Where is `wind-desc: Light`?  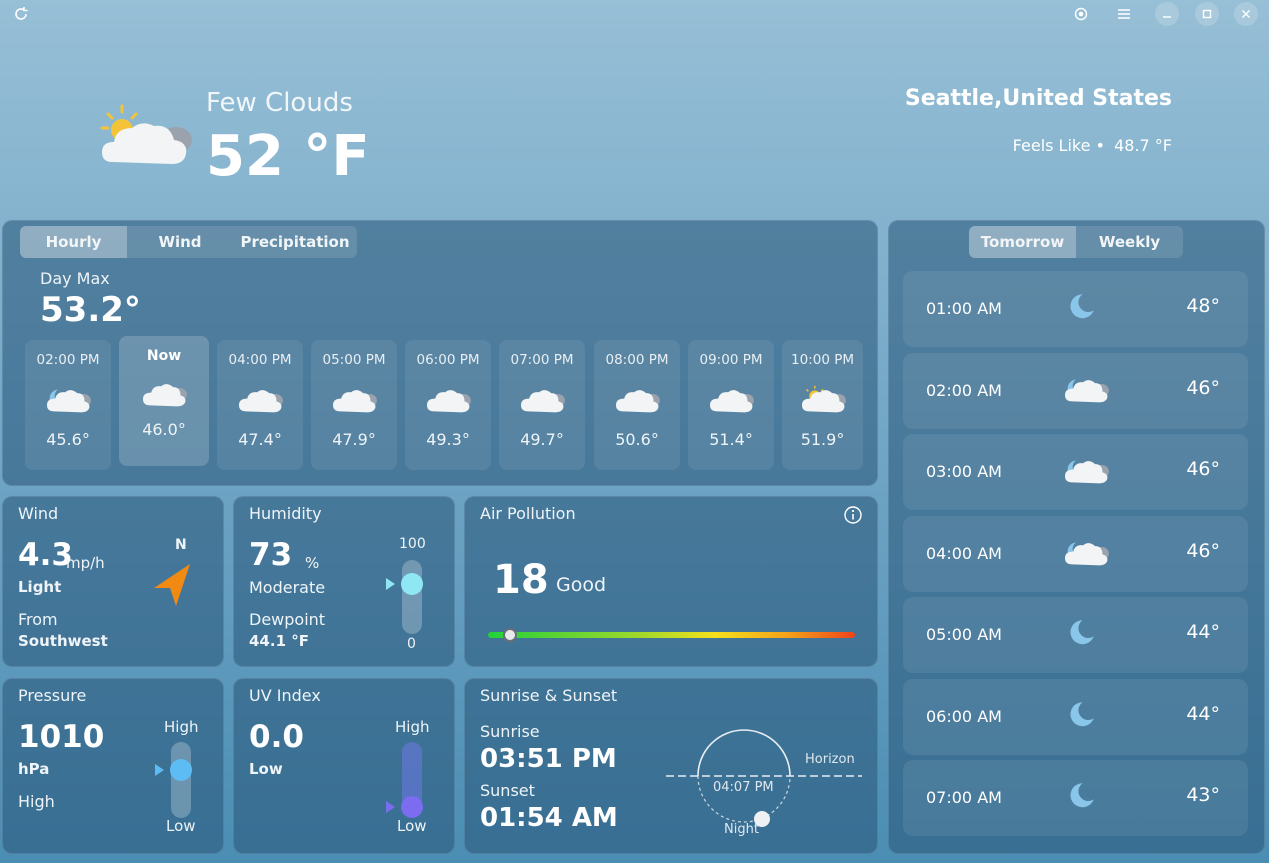 wind-desc: Light is located at coordinates (40, 587).